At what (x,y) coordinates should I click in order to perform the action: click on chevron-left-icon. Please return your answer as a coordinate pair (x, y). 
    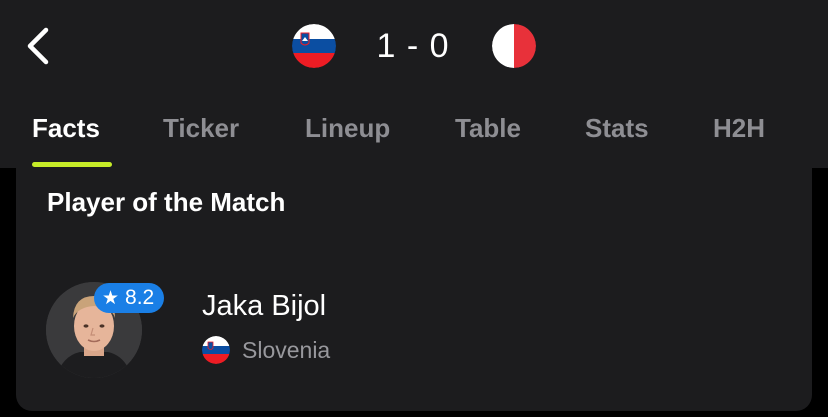
    Looking at the image, I should click on (38, 46).